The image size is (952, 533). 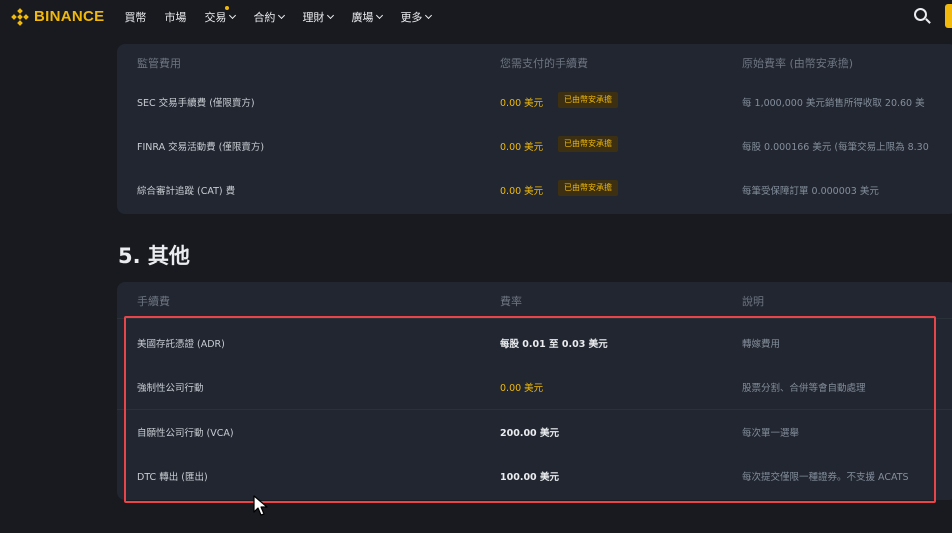 What do you see at coordinates (804, 388) in the screenshot?
I see `fee-description: 股票分割、合併等會自動處理` at bounding box center [804, 388].